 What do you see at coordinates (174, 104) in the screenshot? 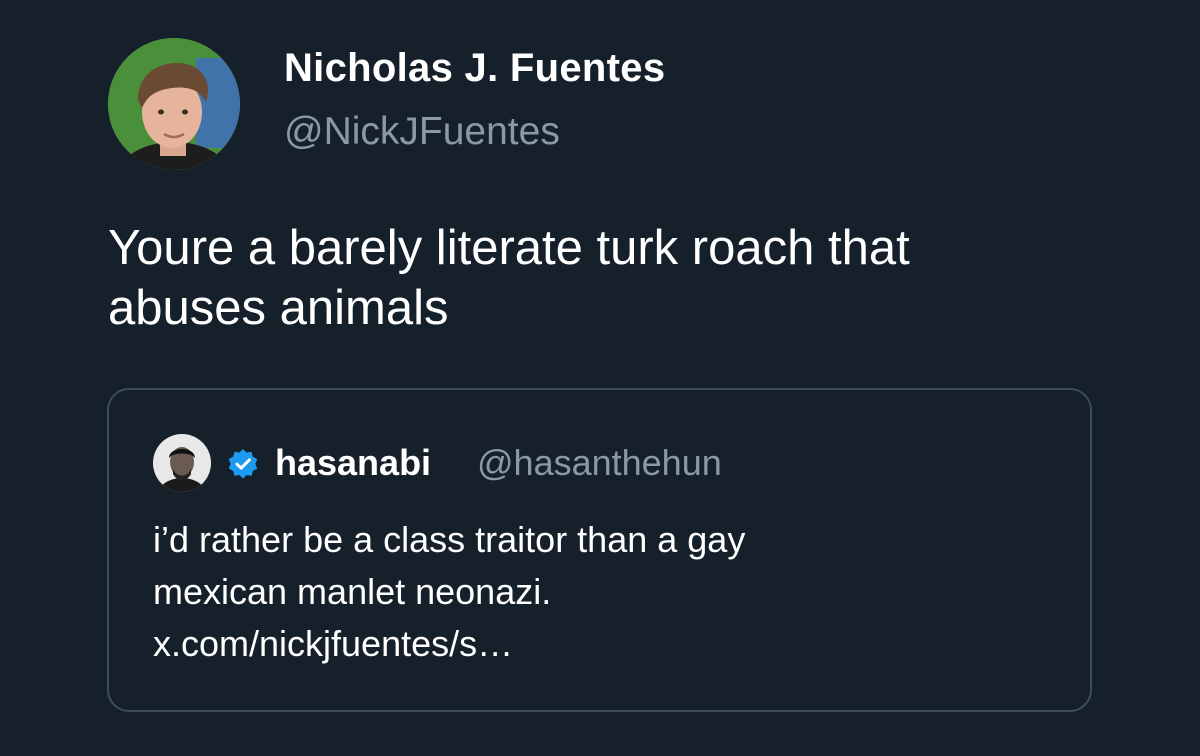
I see `author-avatar` at bounding box center [174, 104].